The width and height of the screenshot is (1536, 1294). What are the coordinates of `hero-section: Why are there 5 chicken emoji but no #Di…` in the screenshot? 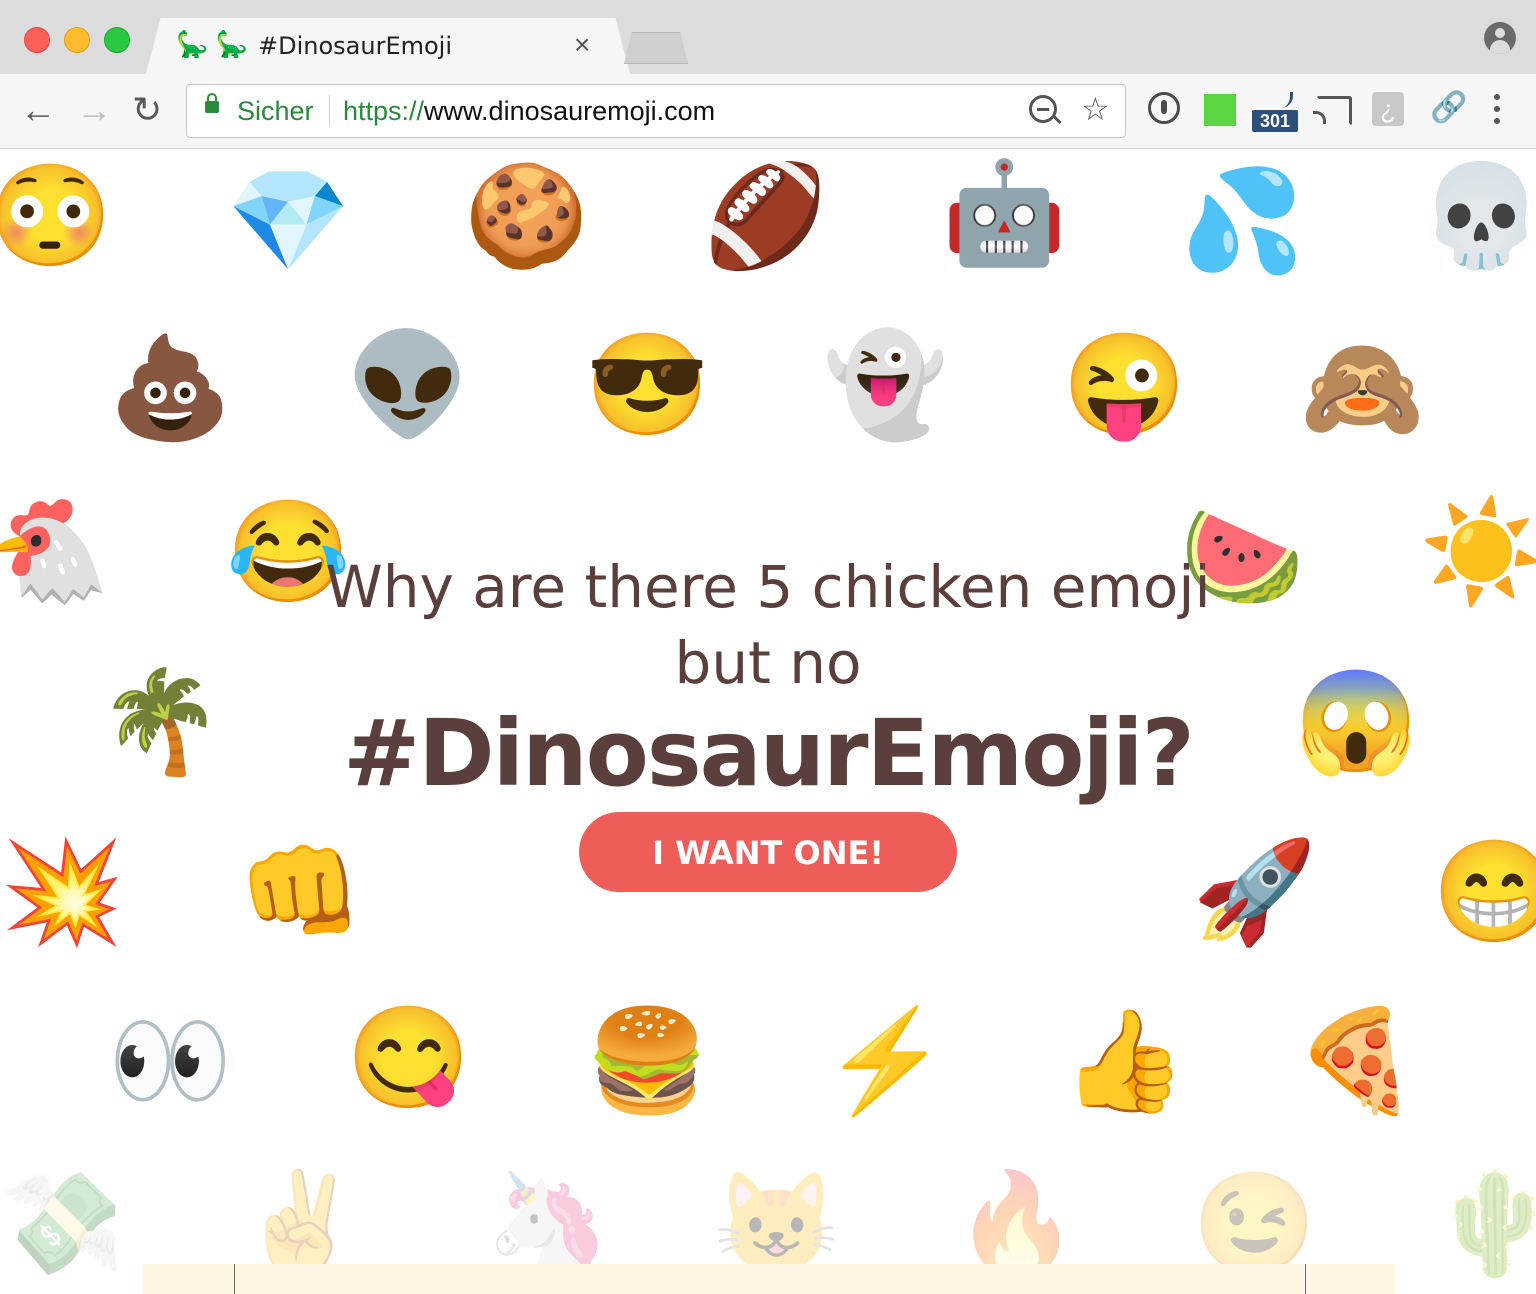 It's located at (768, 678).